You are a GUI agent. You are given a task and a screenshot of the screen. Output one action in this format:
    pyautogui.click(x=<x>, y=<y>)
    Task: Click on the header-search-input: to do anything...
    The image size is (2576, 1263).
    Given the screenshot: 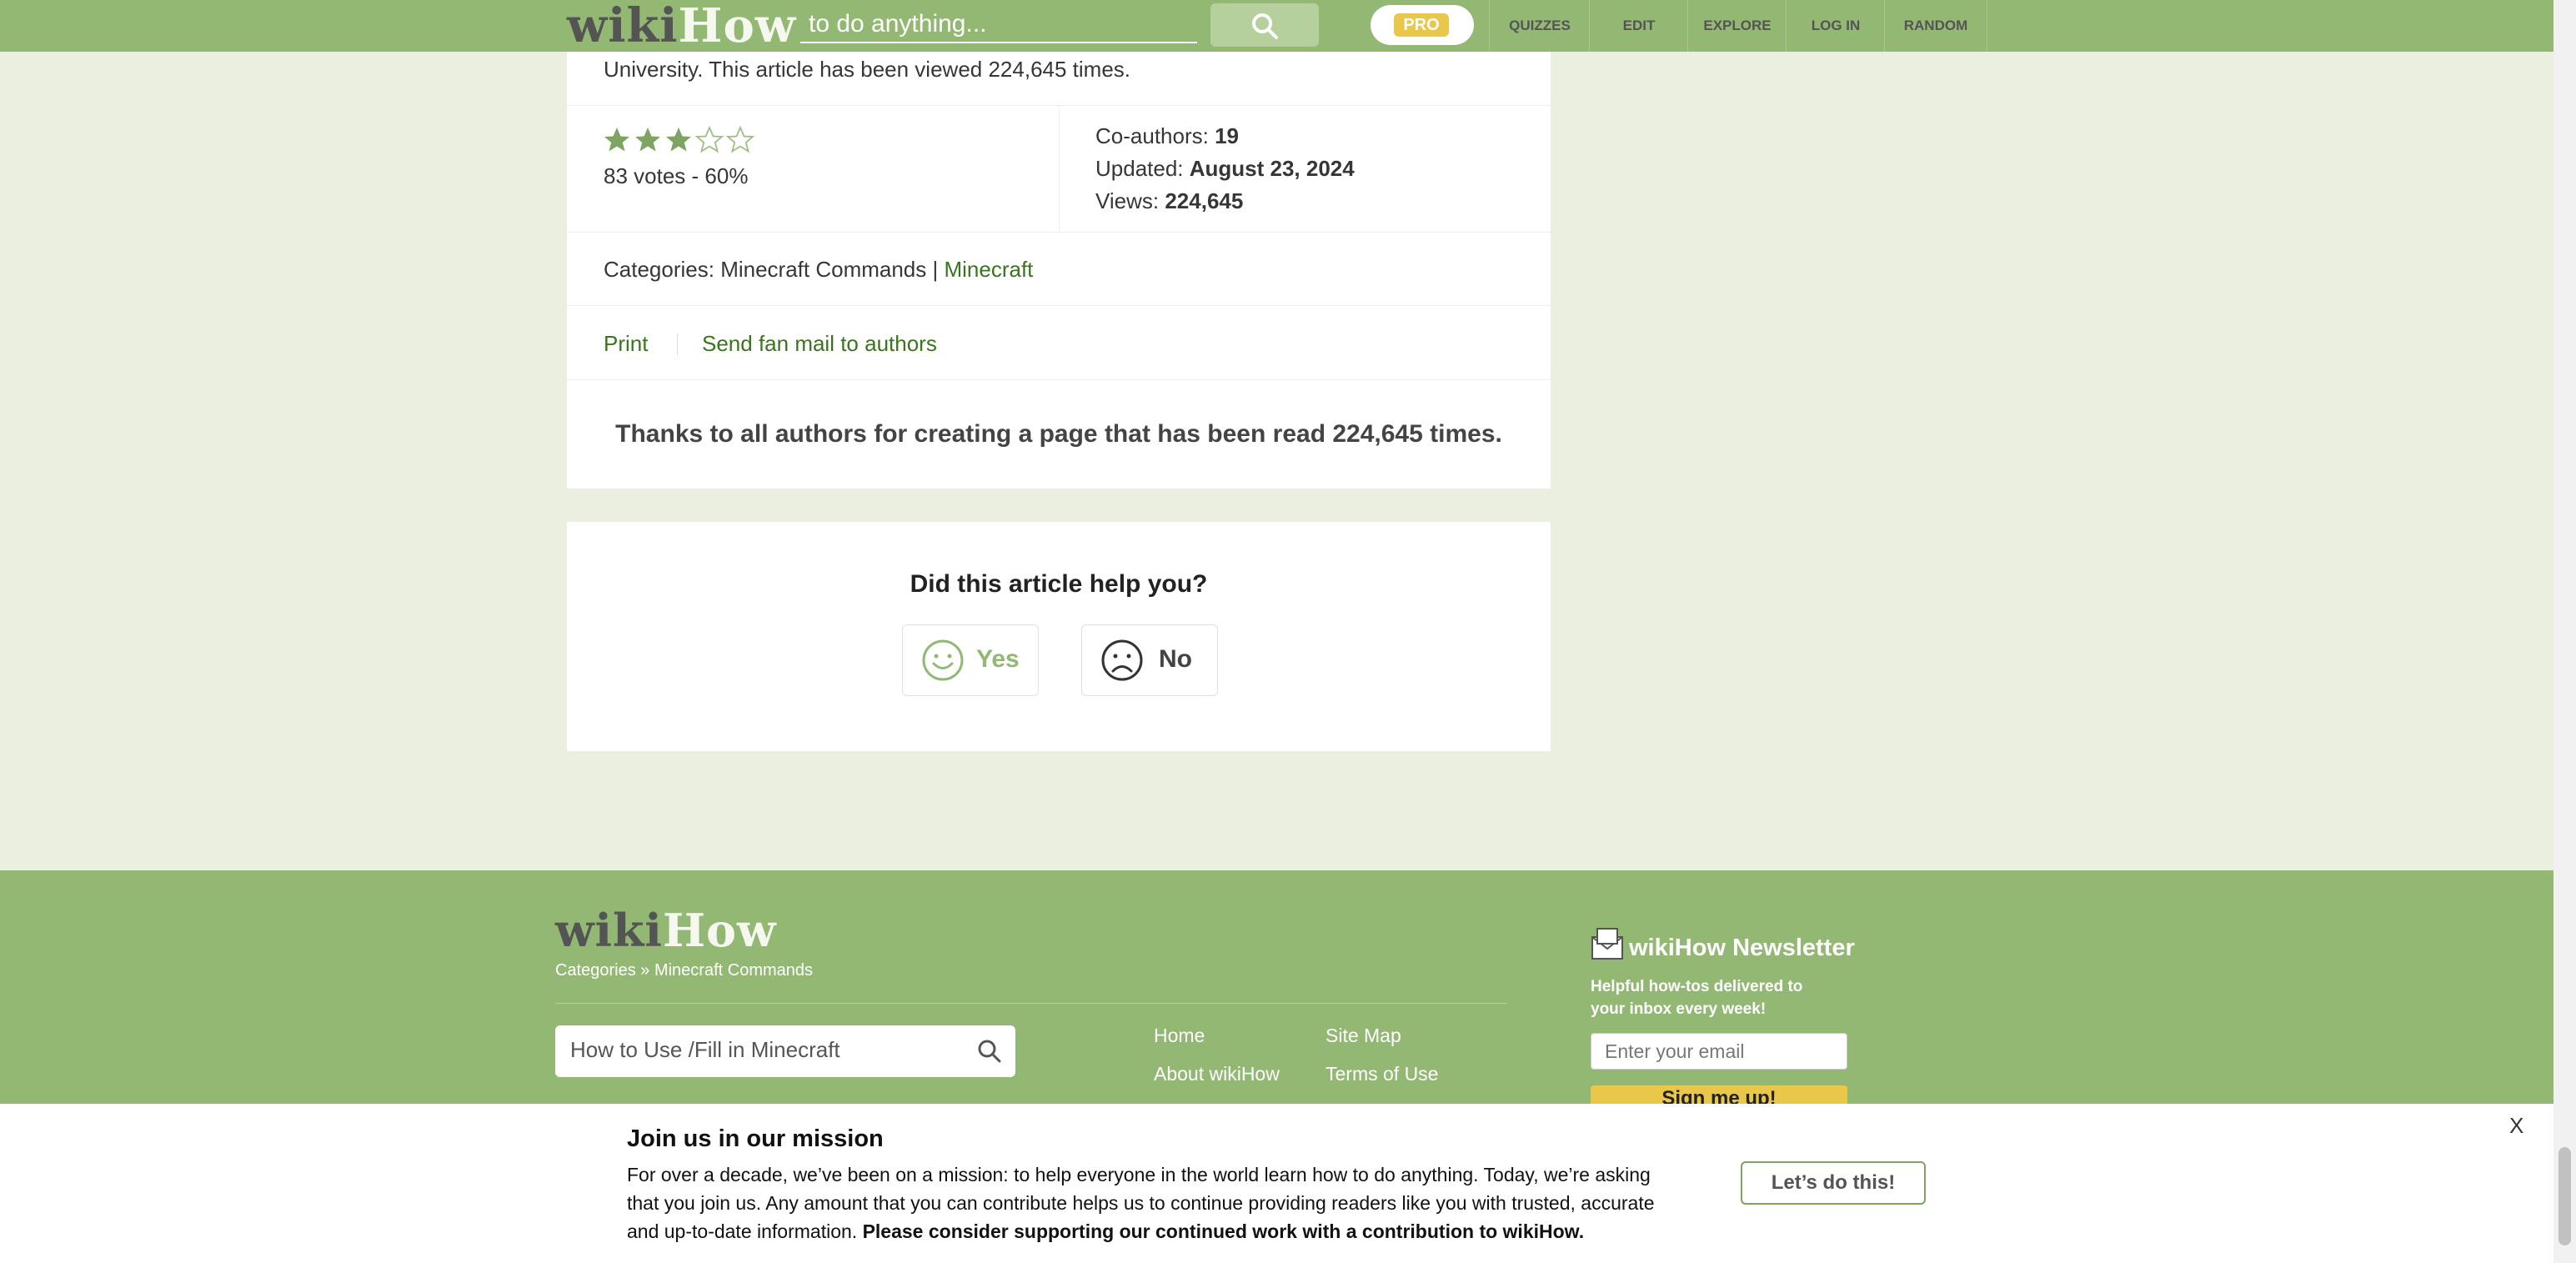 What is the action you would take?
    pyautogui.click(x=998, y=24)
    